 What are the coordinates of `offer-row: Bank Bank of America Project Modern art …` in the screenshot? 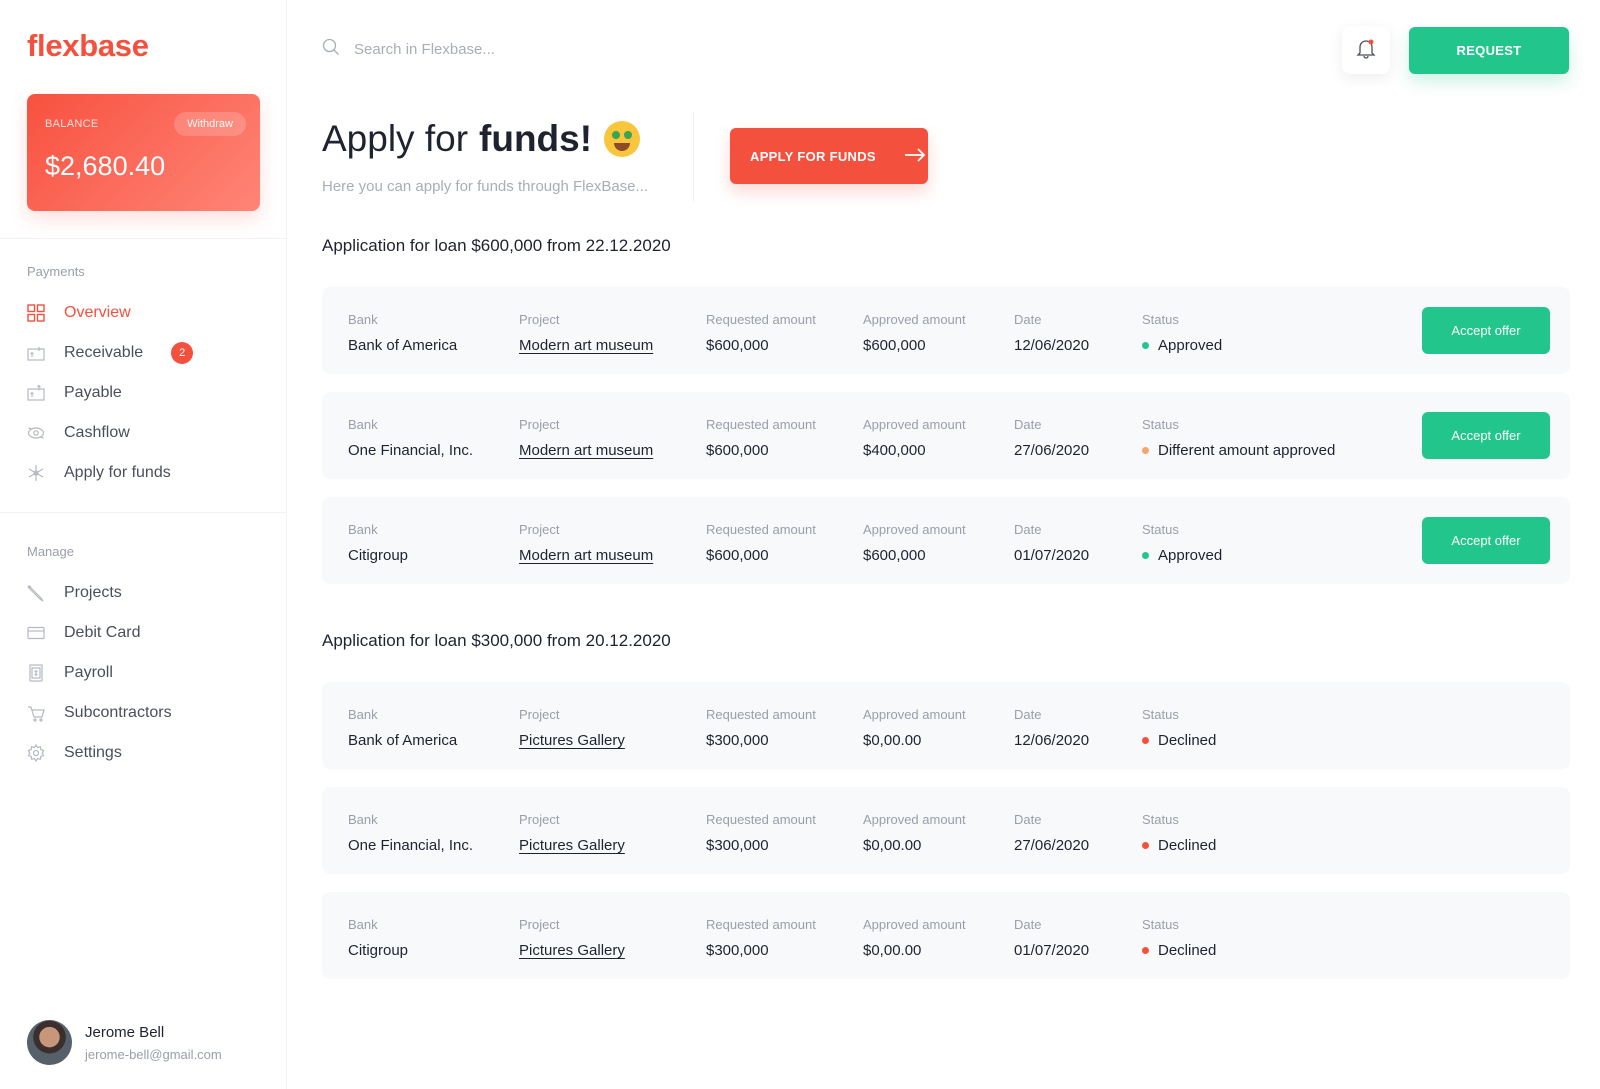 It's located at (946, 330).